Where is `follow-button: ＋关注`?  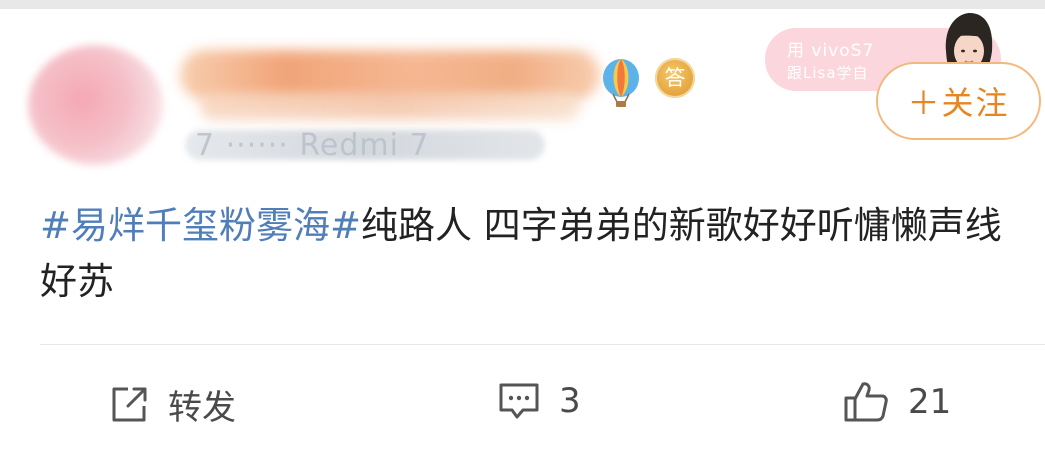 follow-button: ＋关注 is located at coordinates (958, 101).